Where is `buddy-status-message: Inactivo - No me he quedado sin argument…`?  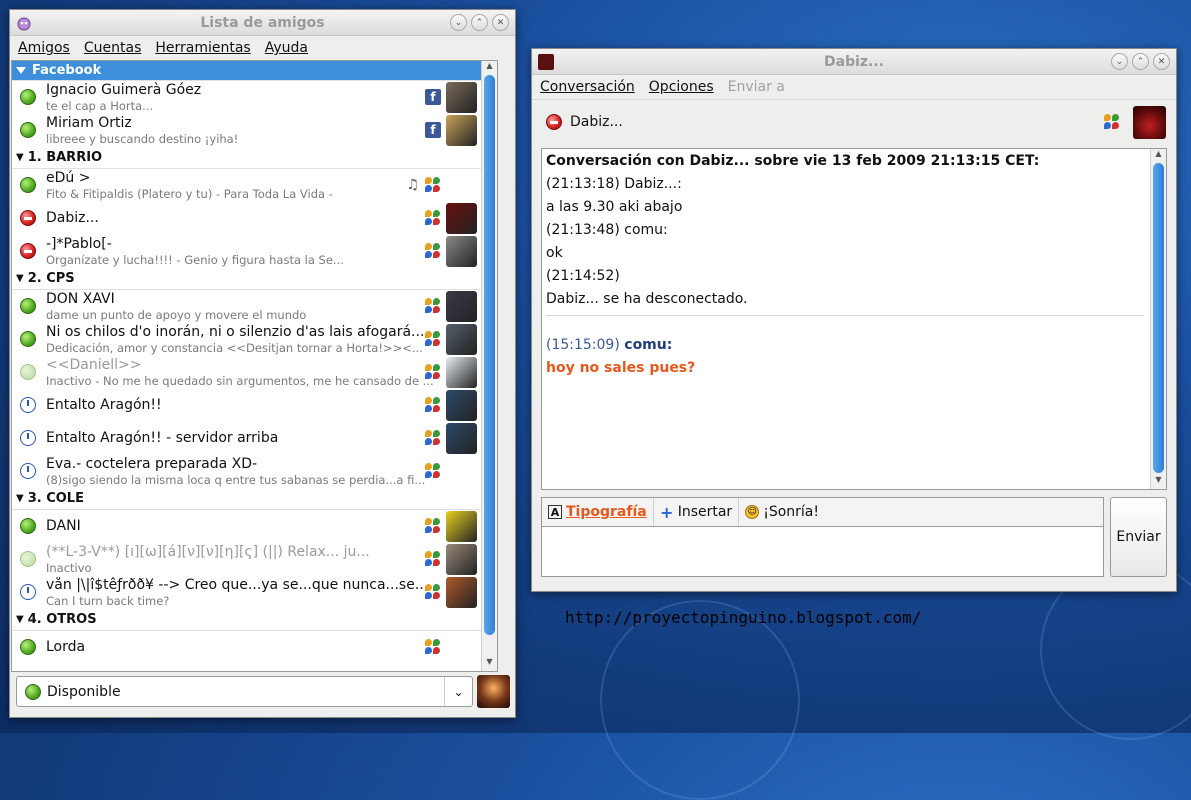
buddy-status-message: Inactivo - No me he quedado sin argument… is located at coordinates (240, 381).